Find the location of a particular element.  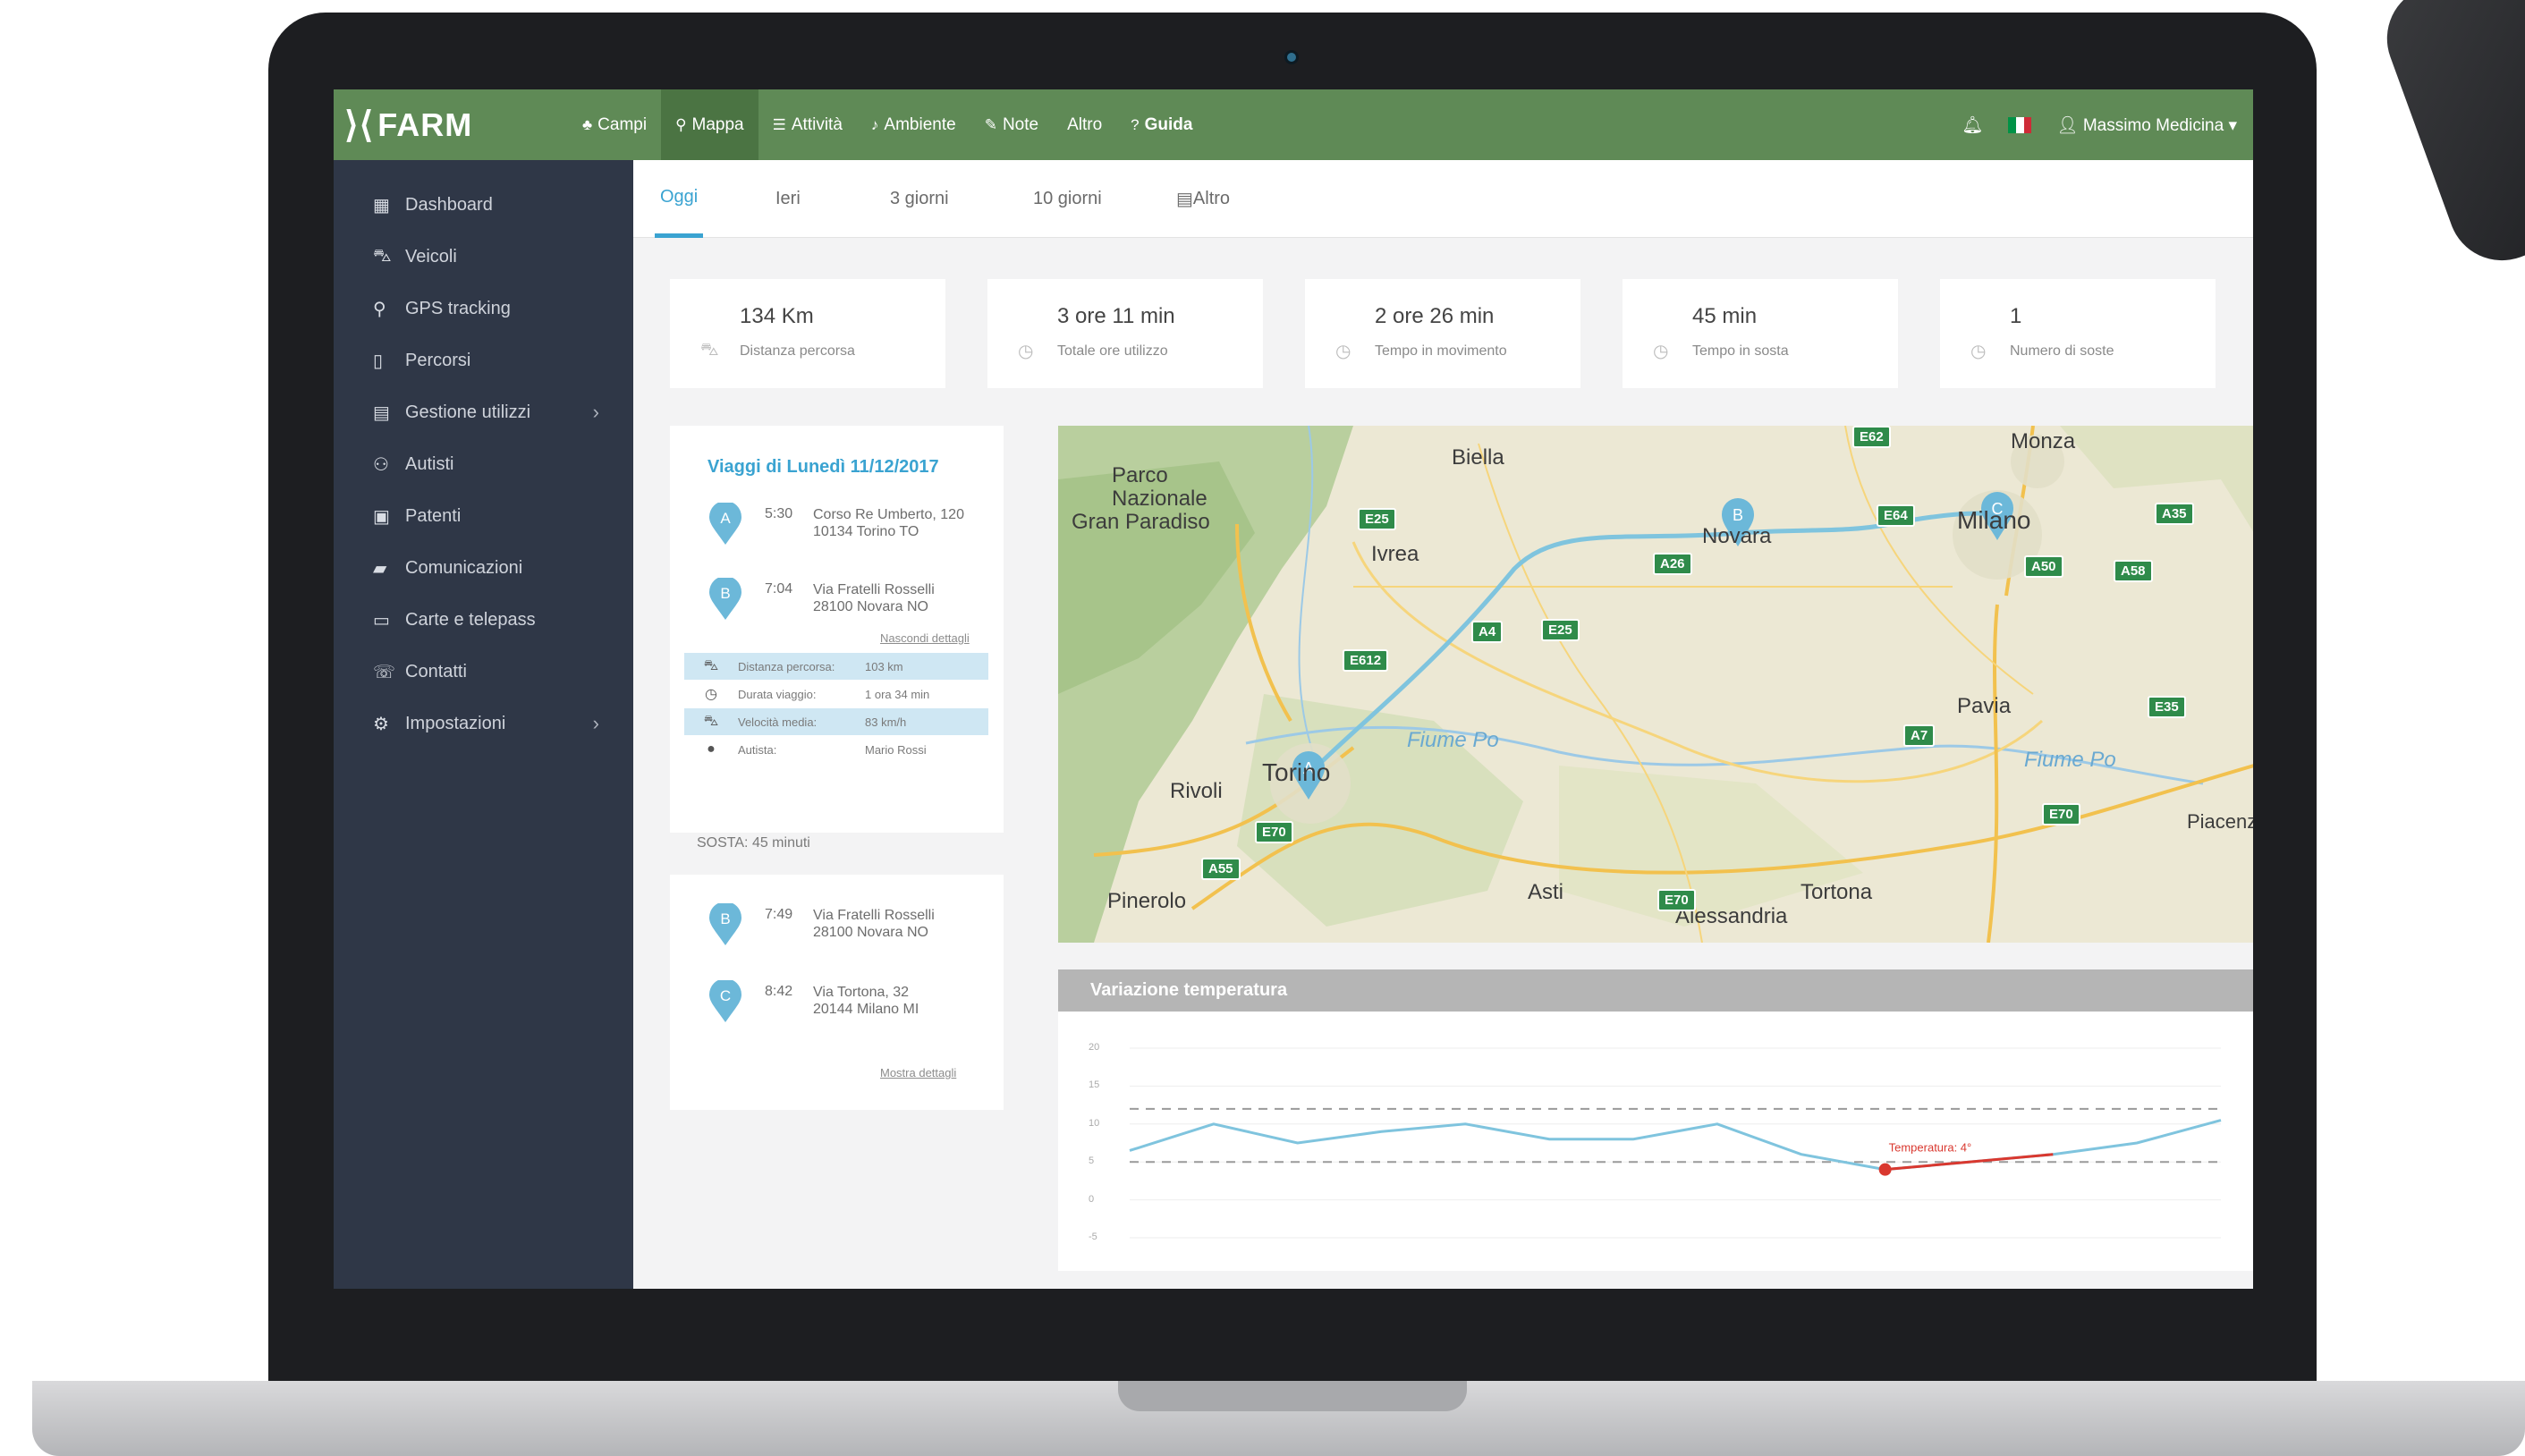

sidebar-item-percorsi: ▯ Percorsi is located at coordinates (484, 360).